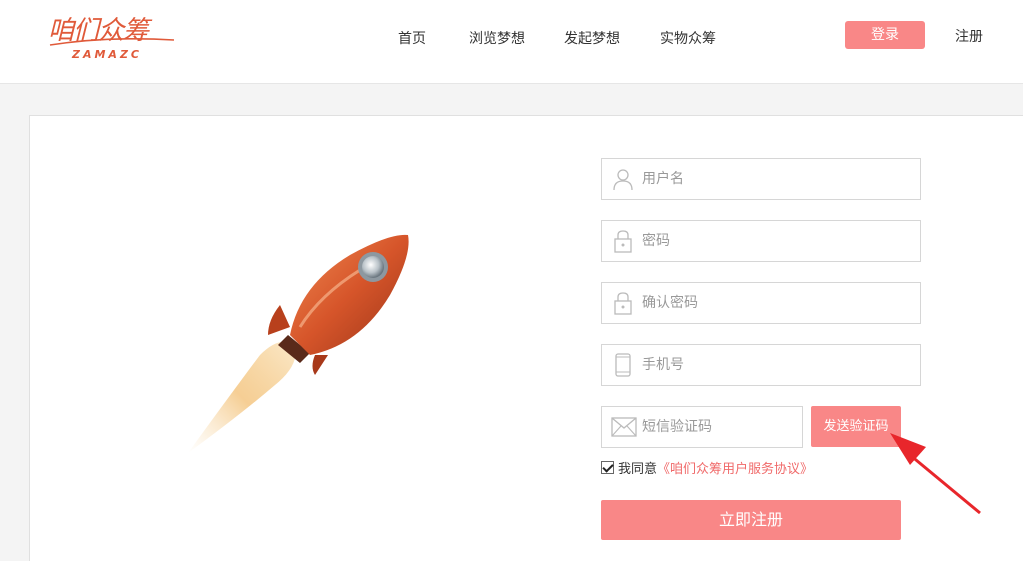 This screenshot has width=1023, height=561. What do you see at coordinates (607, 467) in the screenshot?
I see `agree-checkbox` at bounding box center [607, 467].